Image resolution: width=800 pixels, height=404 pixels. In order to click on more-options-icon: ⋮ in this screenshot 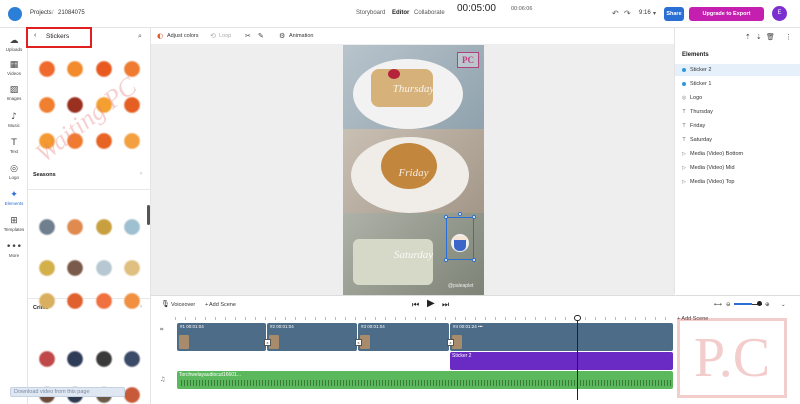, I will do `click(788, 37)`.